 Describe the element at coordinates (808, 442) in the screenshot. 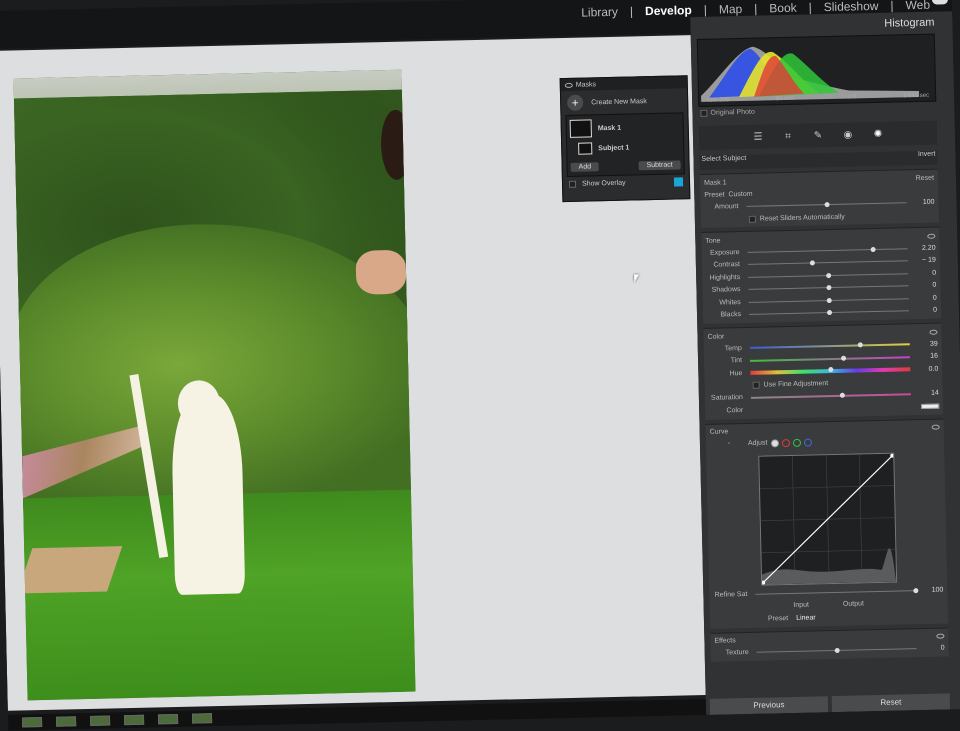

I see `blue-channel-icon` at that location.